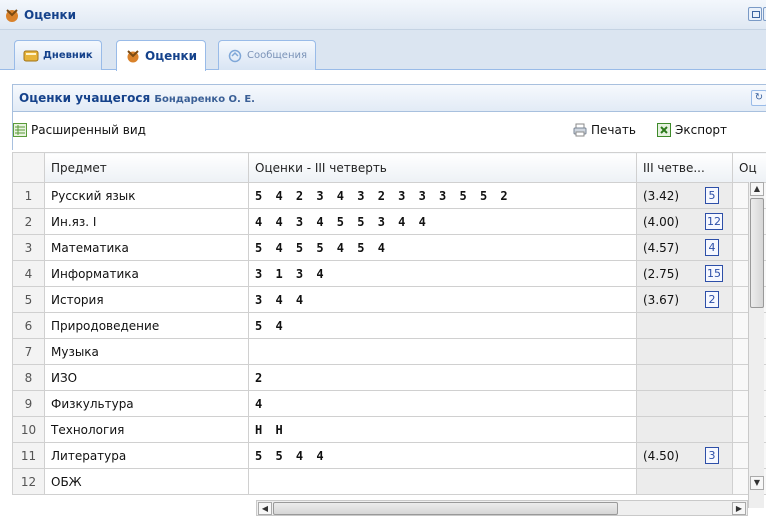 This screenshot has width=766, height=522. I want to click on table-row: 2 Ин.яз. I 4 4 3 4 5 5 3 4 4 (4.00) 12, so click(389, 221).